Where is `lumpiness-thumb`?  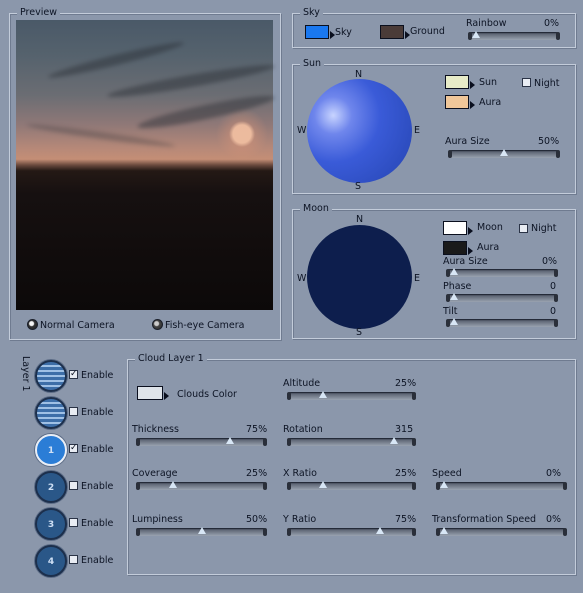
lumpiness-thumb is located at coordinates (201, 530).